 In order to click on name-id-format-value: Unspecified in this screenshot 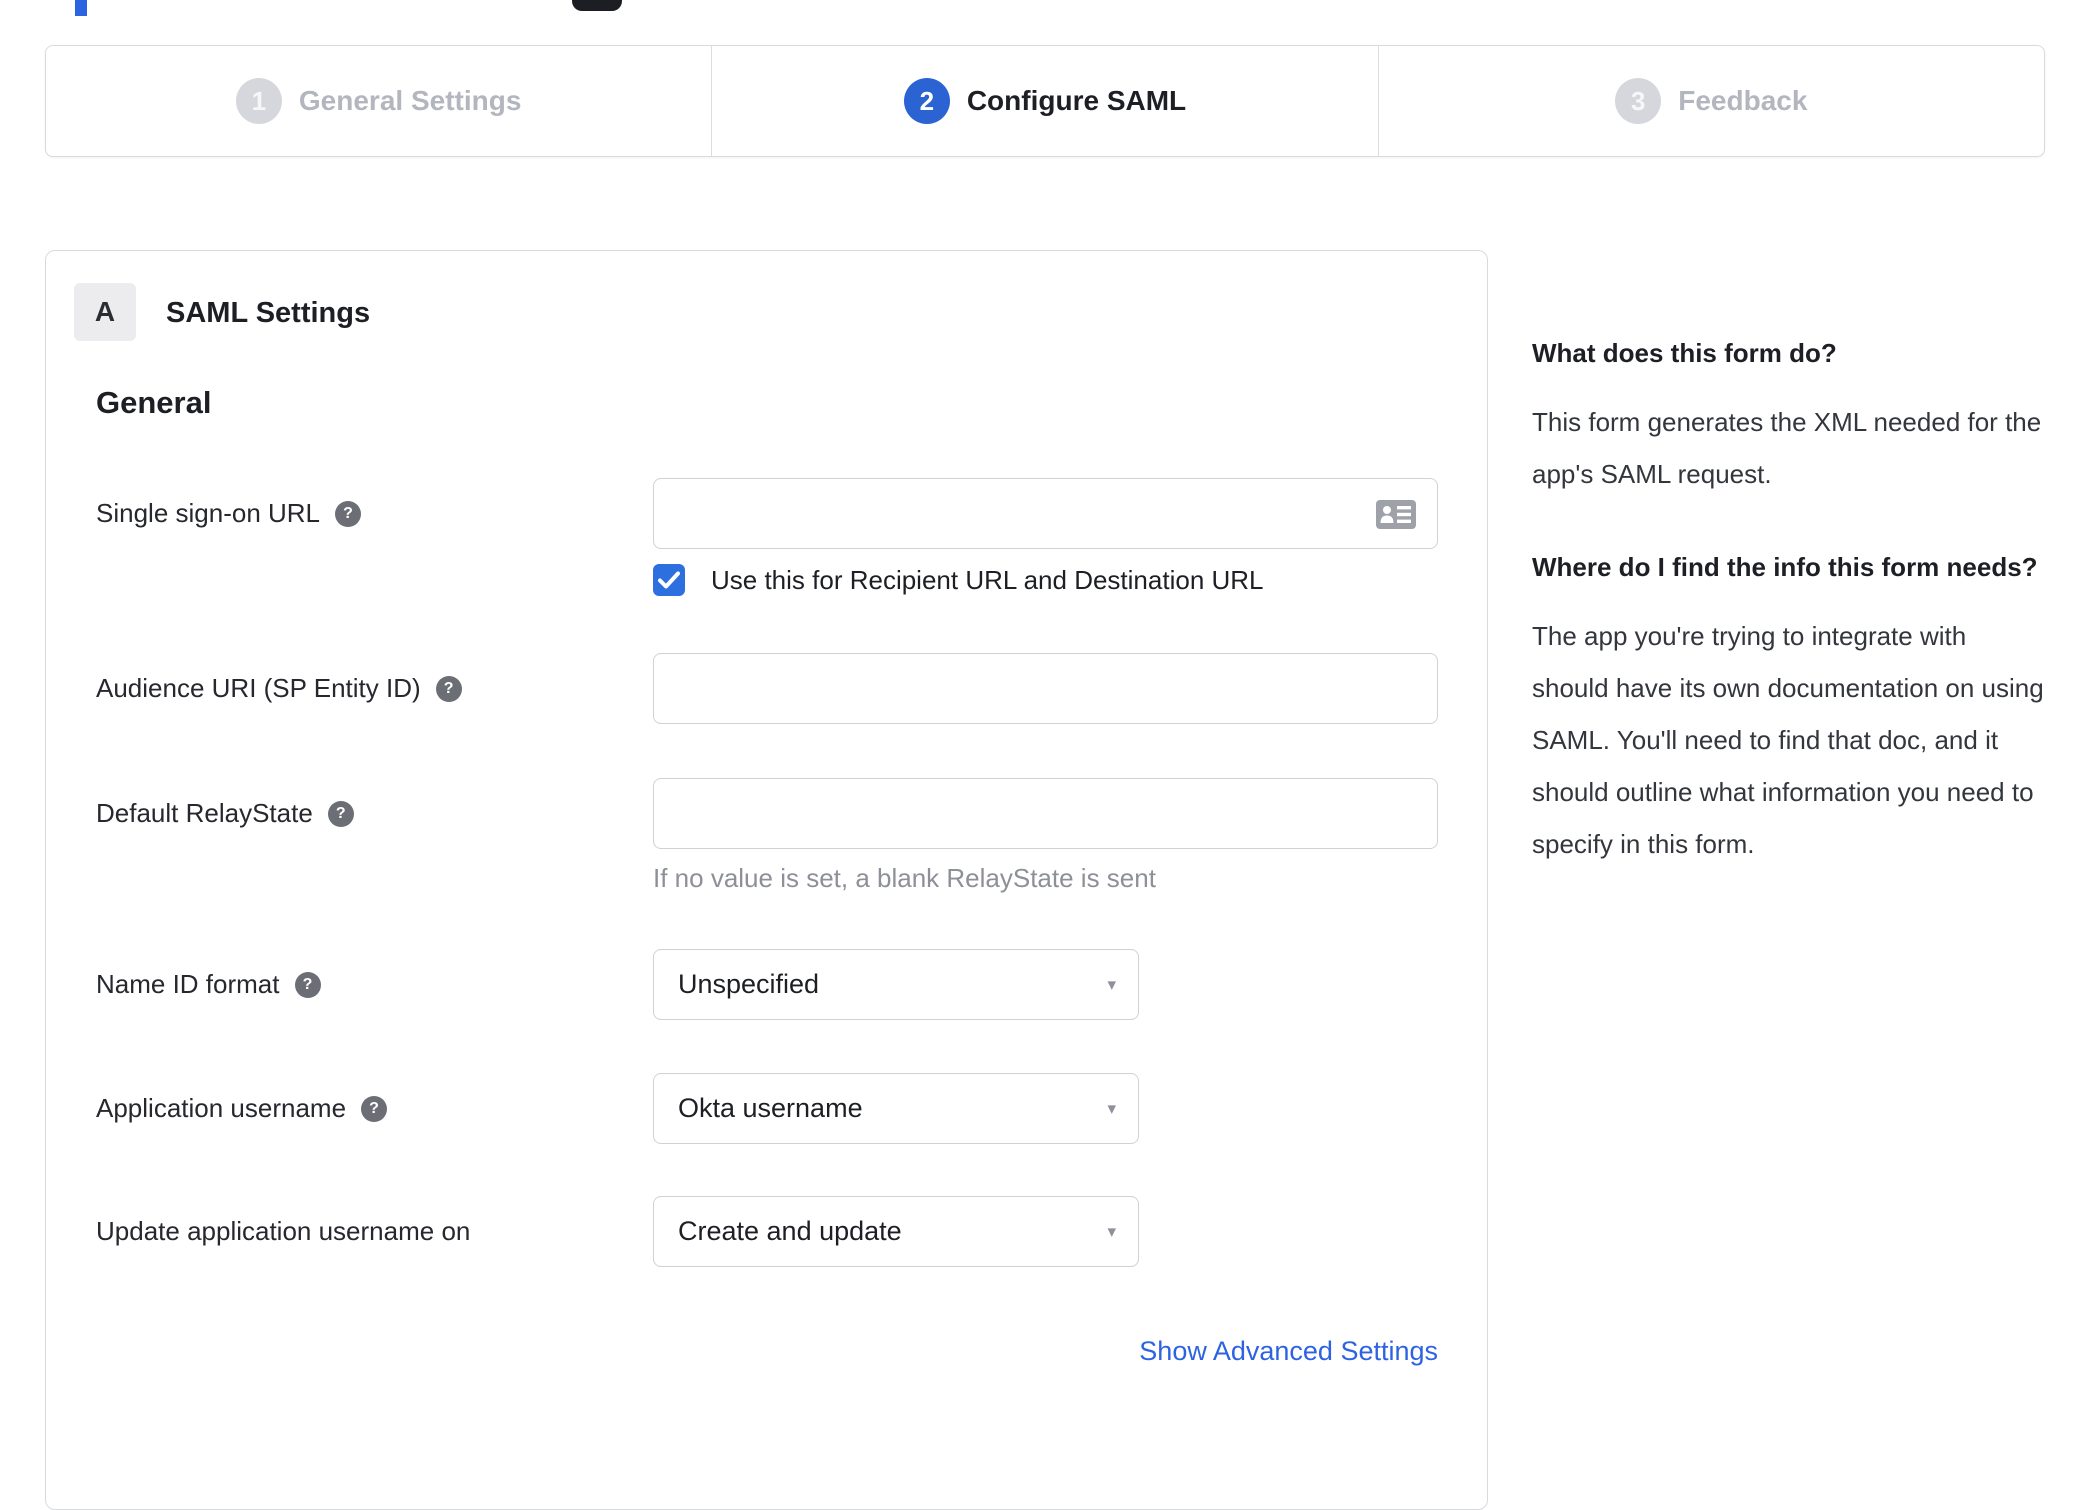, I will do `click(749, 984)`.